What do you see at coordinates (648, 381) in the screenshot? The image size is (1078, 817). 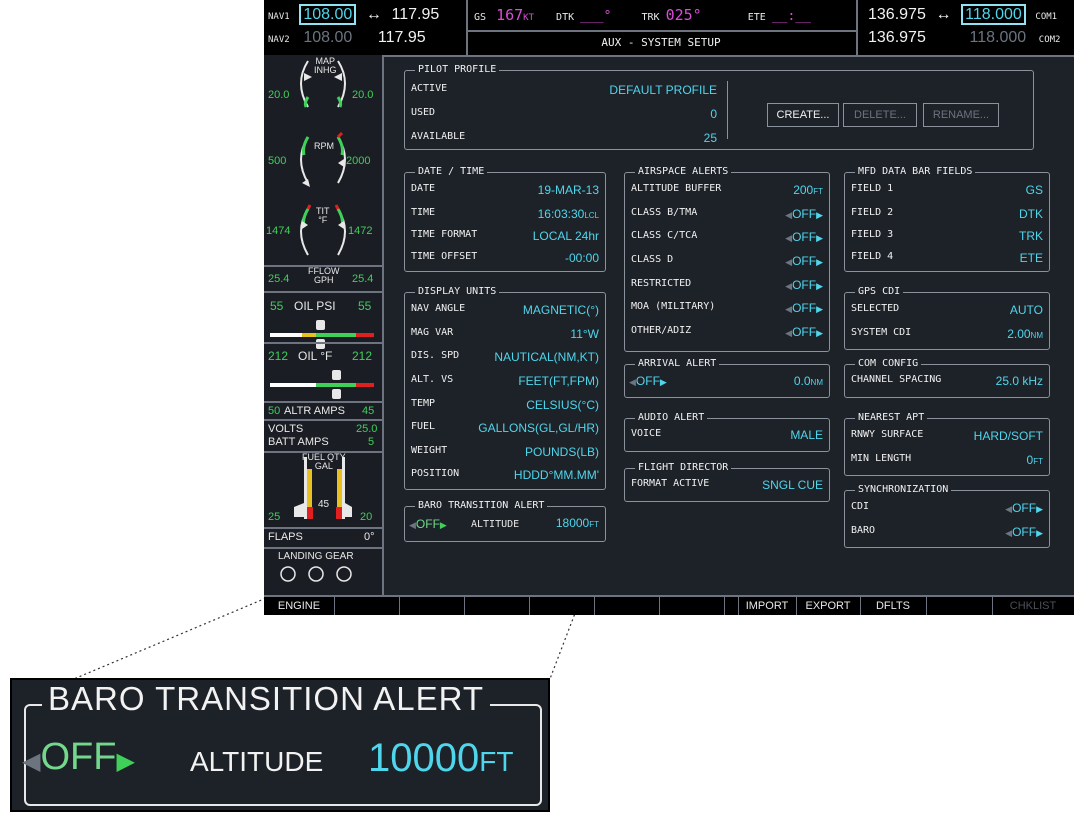 I see `arrival-alert-toggle: ◀OFF▶` at bounding box center [648, 381].